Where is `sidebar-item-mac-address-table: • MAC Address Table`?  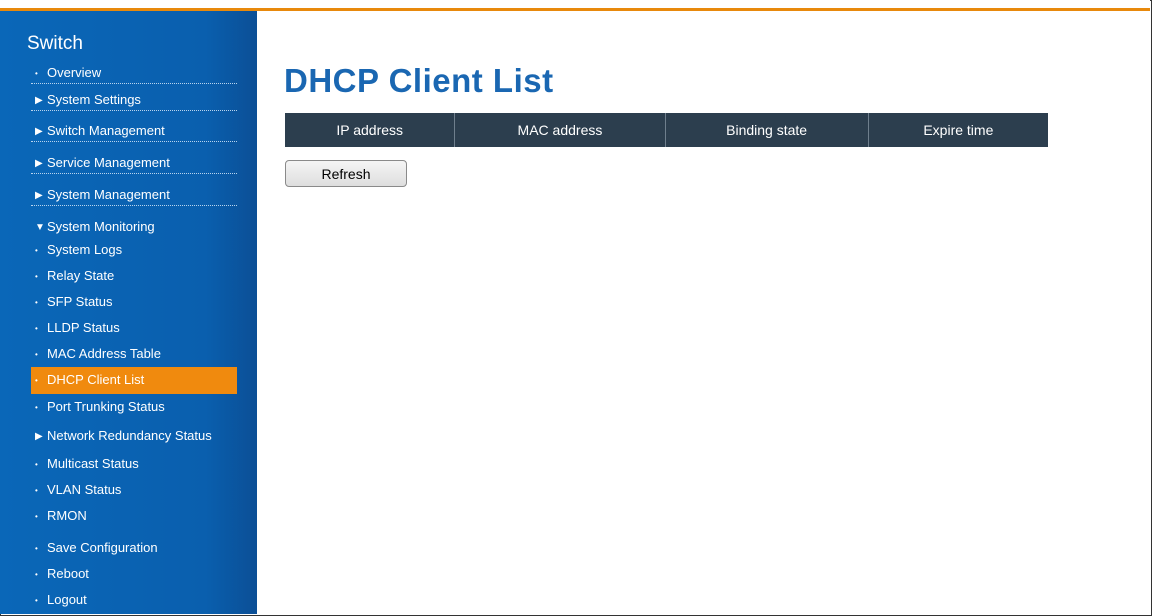 sidebar-item-mac-address-table: • MAC Address Table is located at coordinates (134, 354).